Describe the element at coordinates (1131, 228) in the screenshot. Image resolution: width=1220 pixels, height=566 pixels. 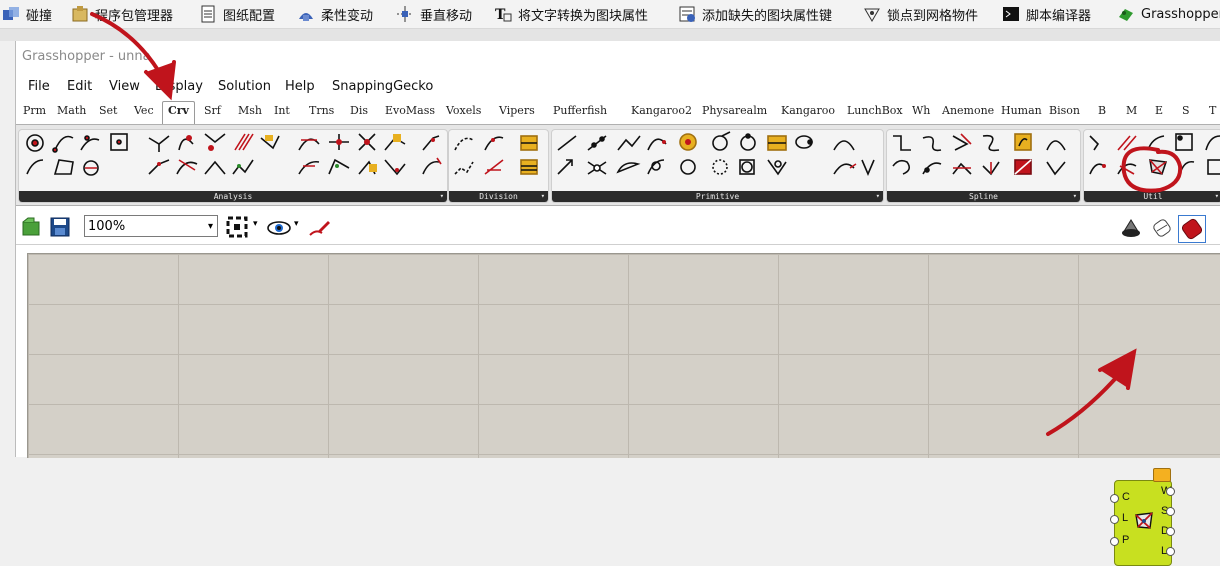
I see `preview-mode-icon` at that location.